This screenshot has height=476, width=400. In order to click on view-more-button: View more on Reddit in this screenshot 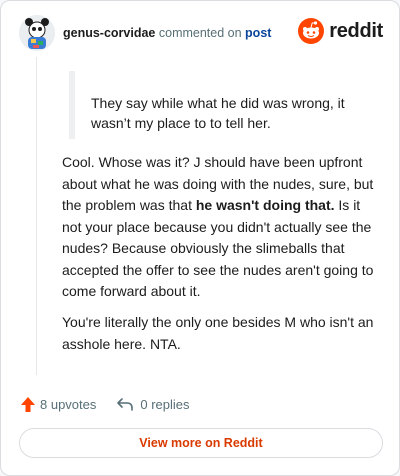, I will do `click(201, 443)`.